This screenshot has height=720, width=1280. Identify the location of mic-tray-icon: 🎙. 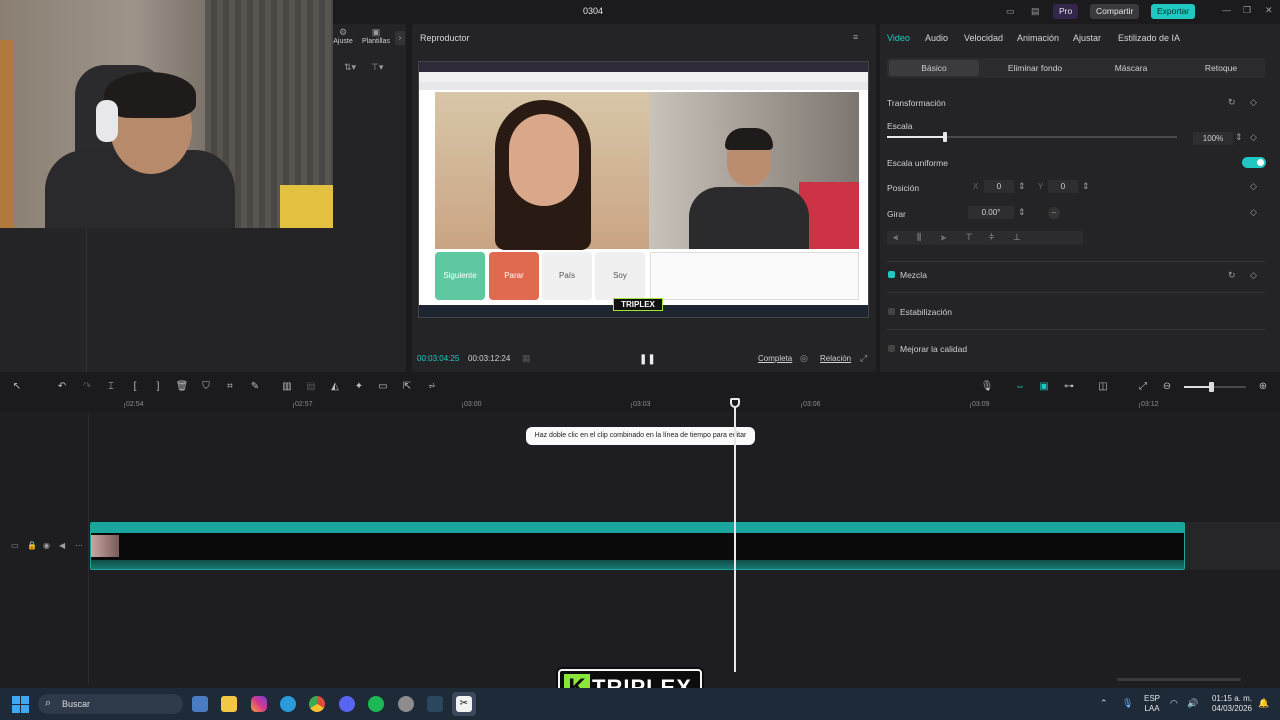
(1127, 703).